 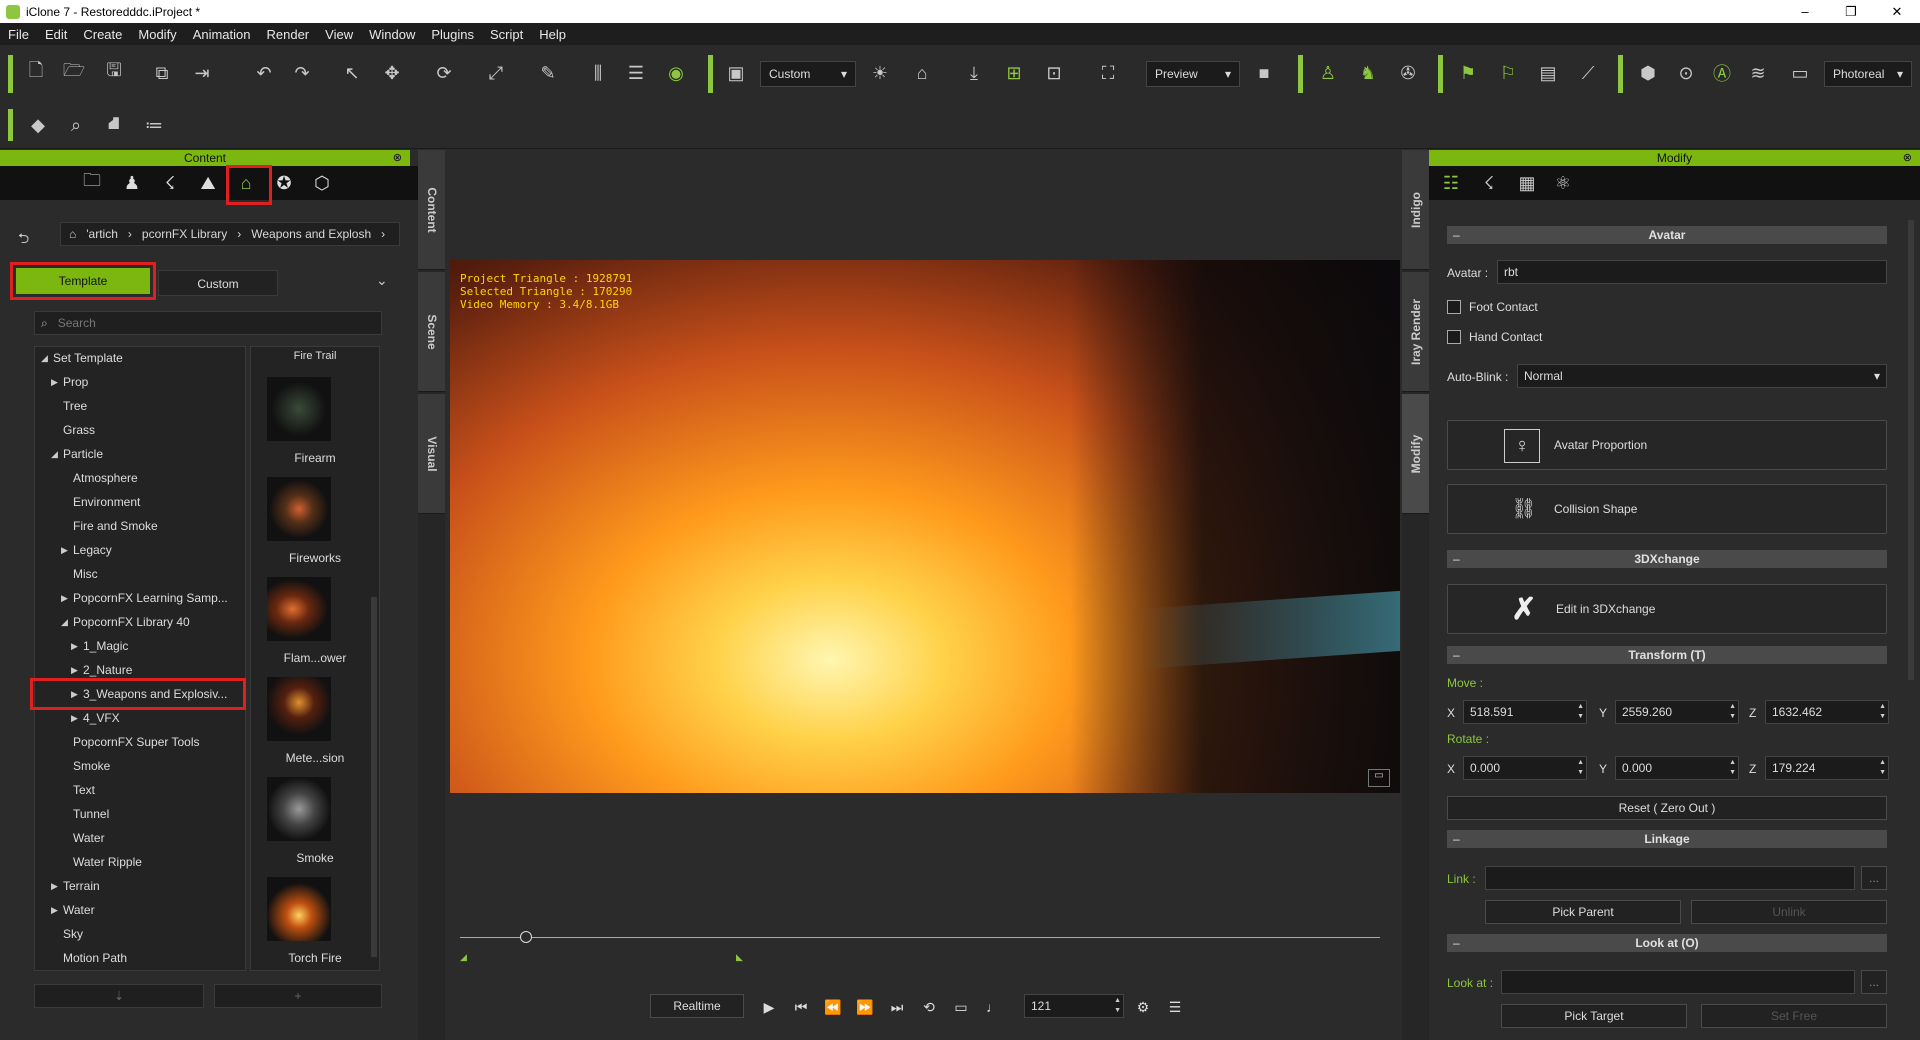 What do you see at coordinates (880, 73) in the screenshot?
I see `light-icon: ☀` at bounding box center [880, 73].